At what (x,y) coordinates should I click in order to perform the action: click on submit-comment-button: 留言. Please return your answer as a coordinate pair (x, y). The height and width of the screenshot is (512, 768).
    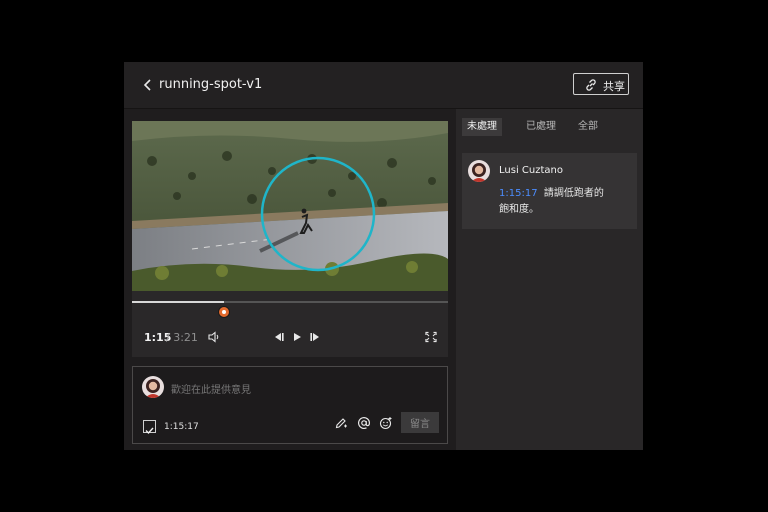
    Looking at the image, I should click on (420, 422).